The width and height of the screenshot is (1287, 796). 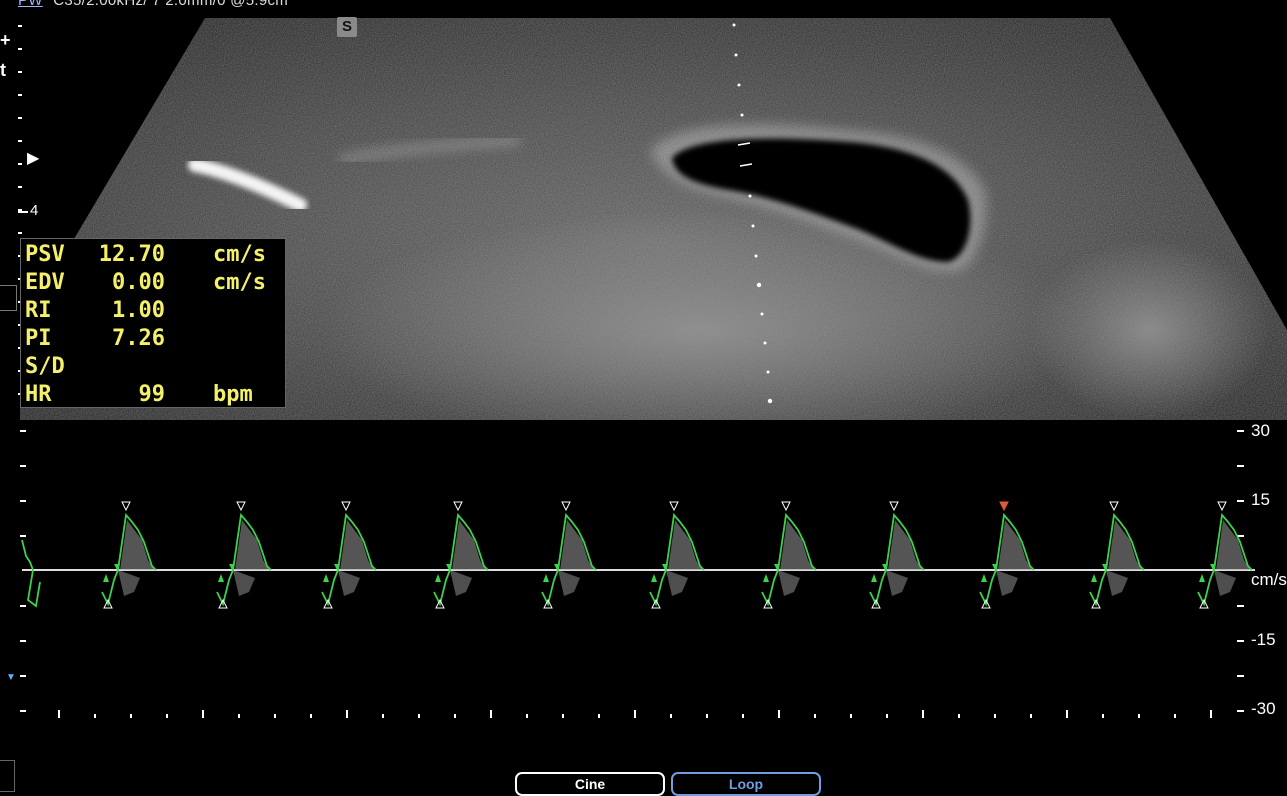 I want to click on scale-label-neg30: -30, so click(x=1263, y=708).